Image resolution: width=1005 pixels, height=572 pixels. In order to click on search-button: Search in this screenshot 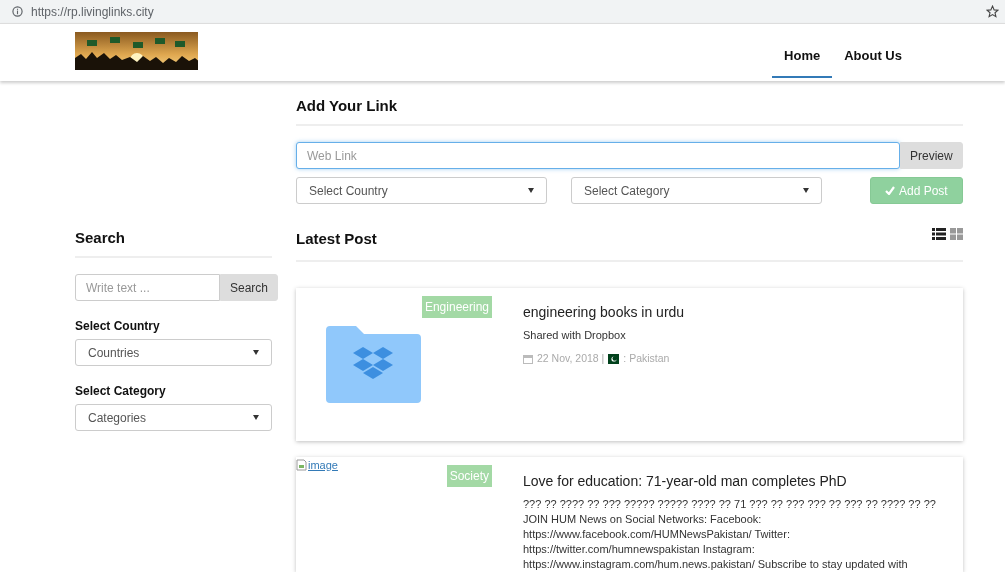, I will do `click(249, 287)`.